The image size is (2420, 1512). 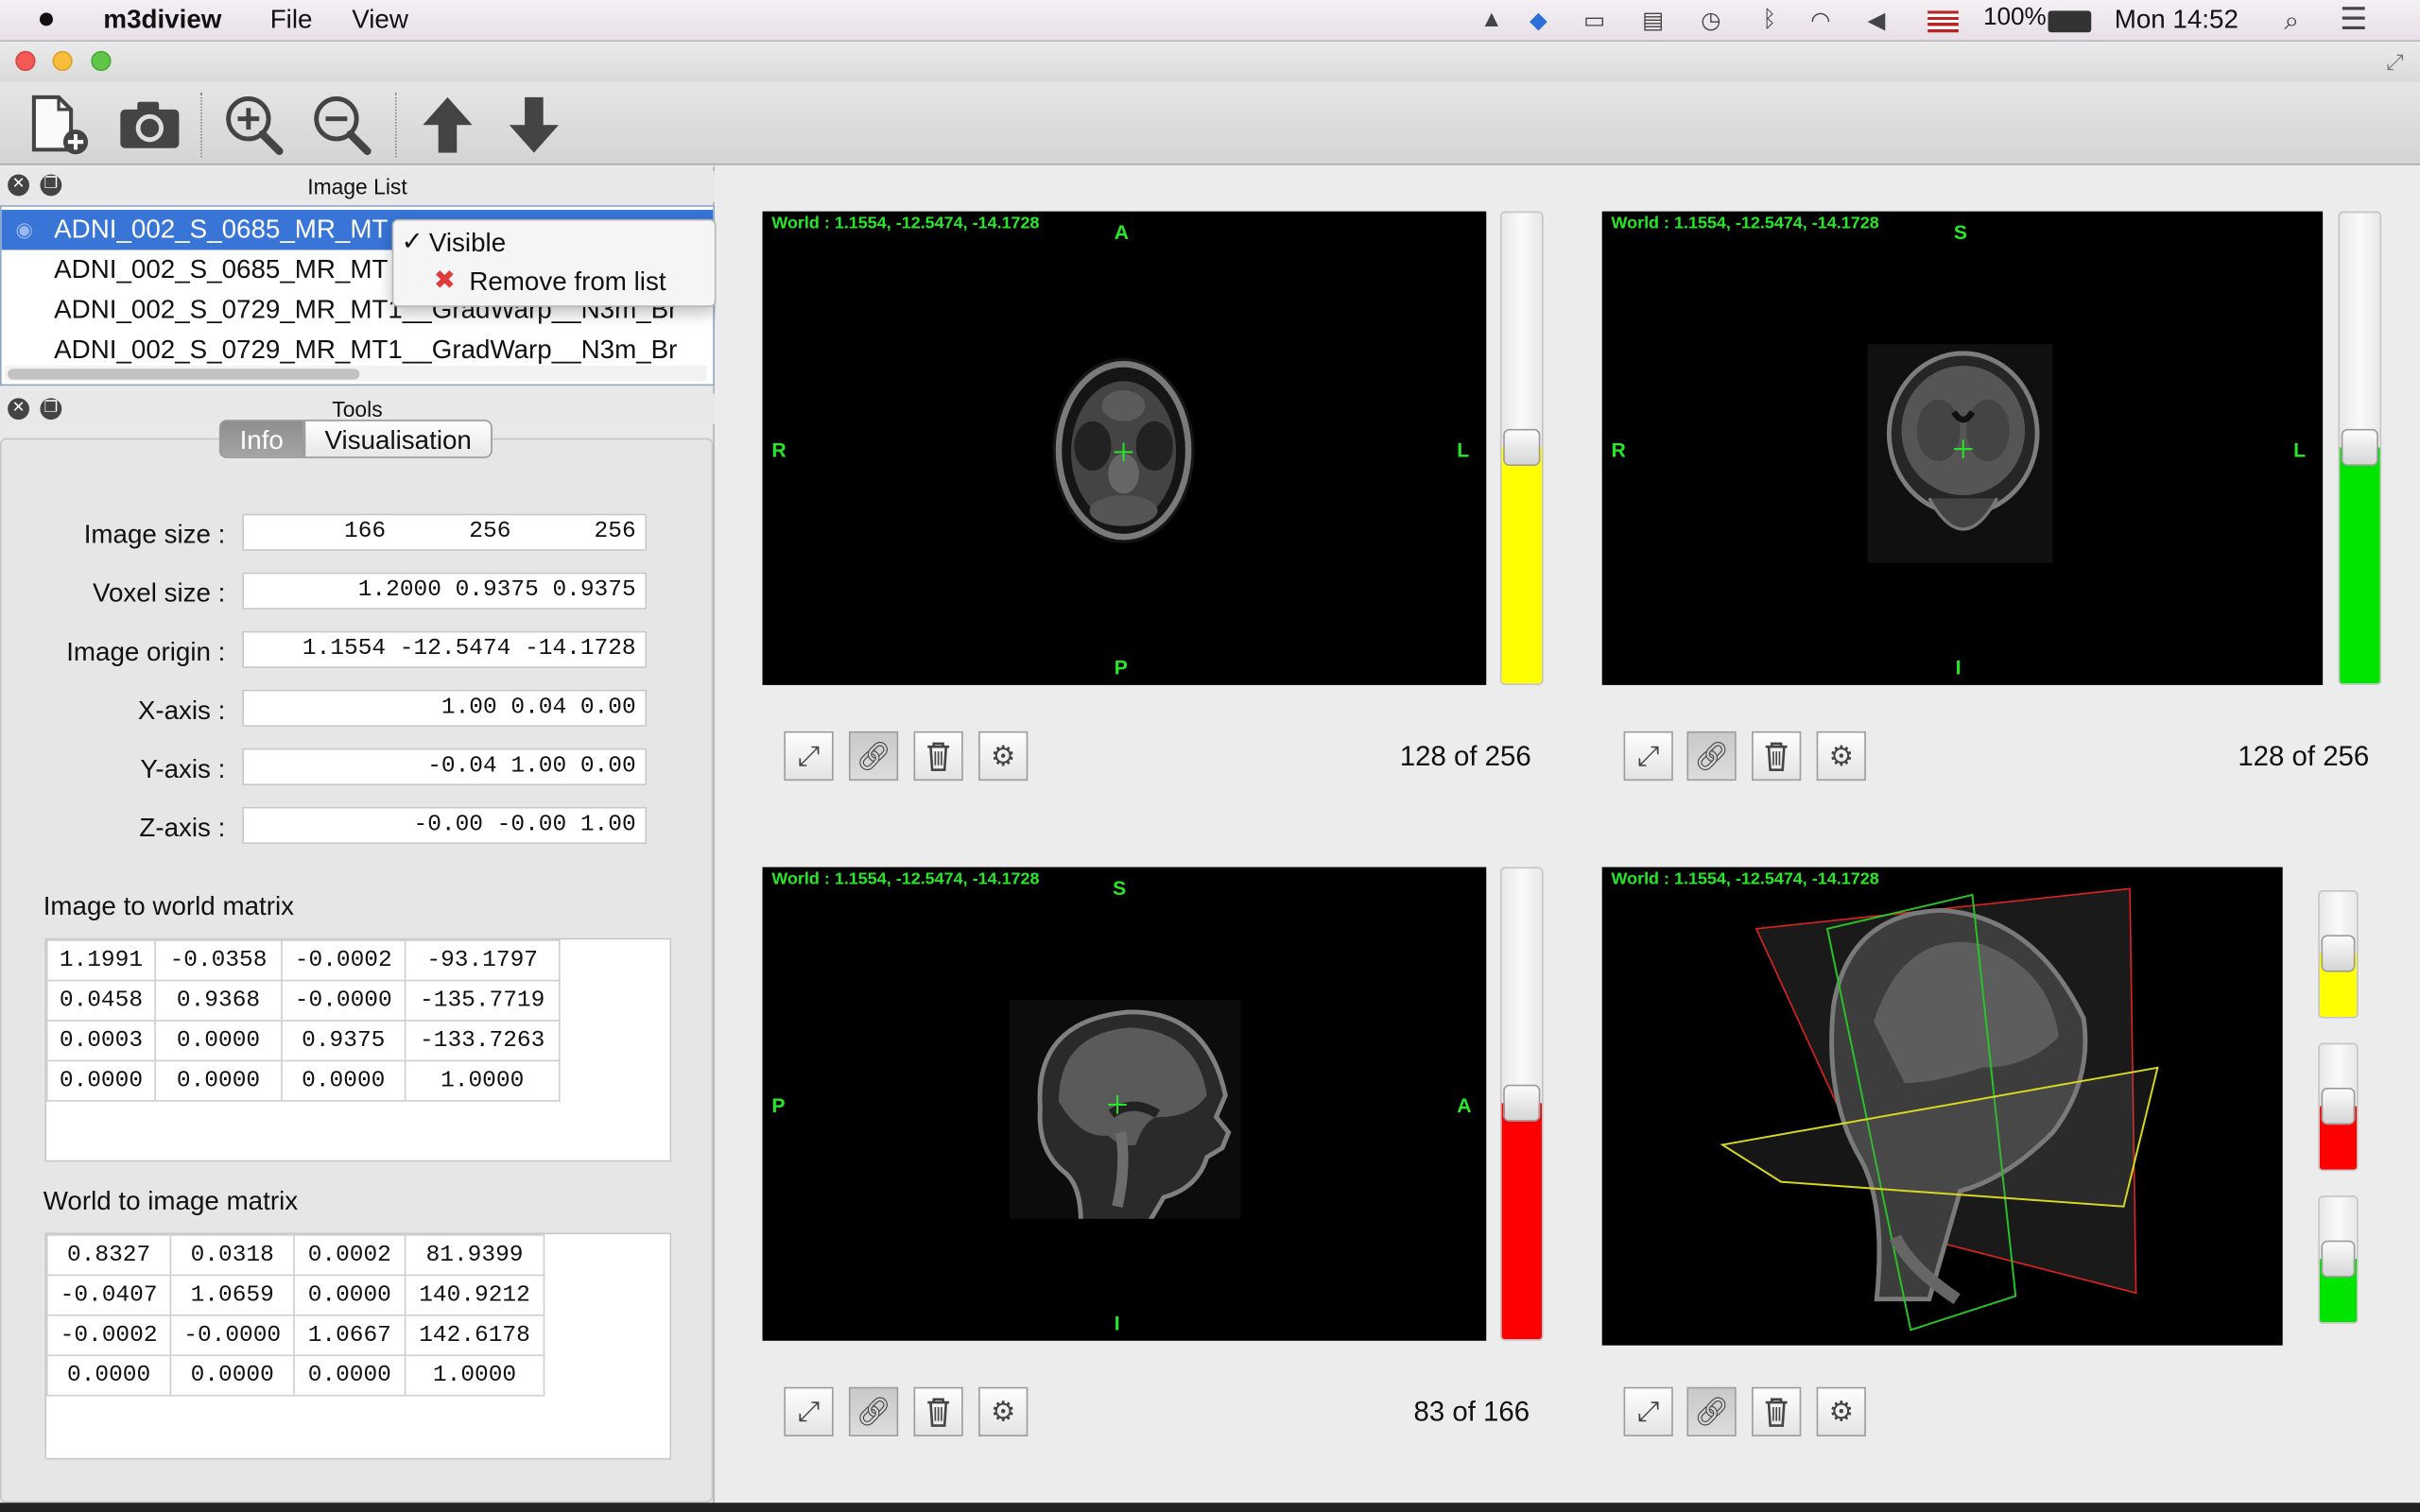 What do you see at coordinates (380, 20) in the screenshot?
I see `menu-view: View` at bounding box center [380, 20].